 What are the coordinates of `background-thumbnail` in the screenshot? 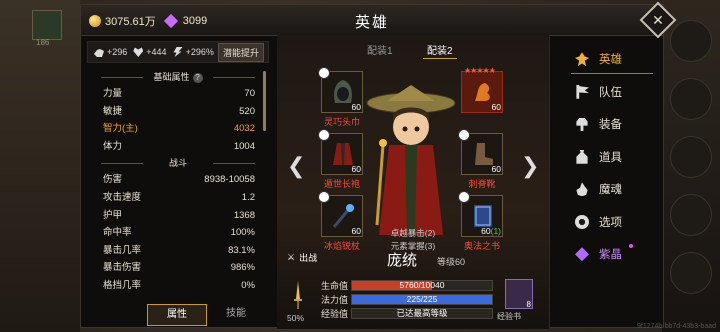 It's located at (47, 25).